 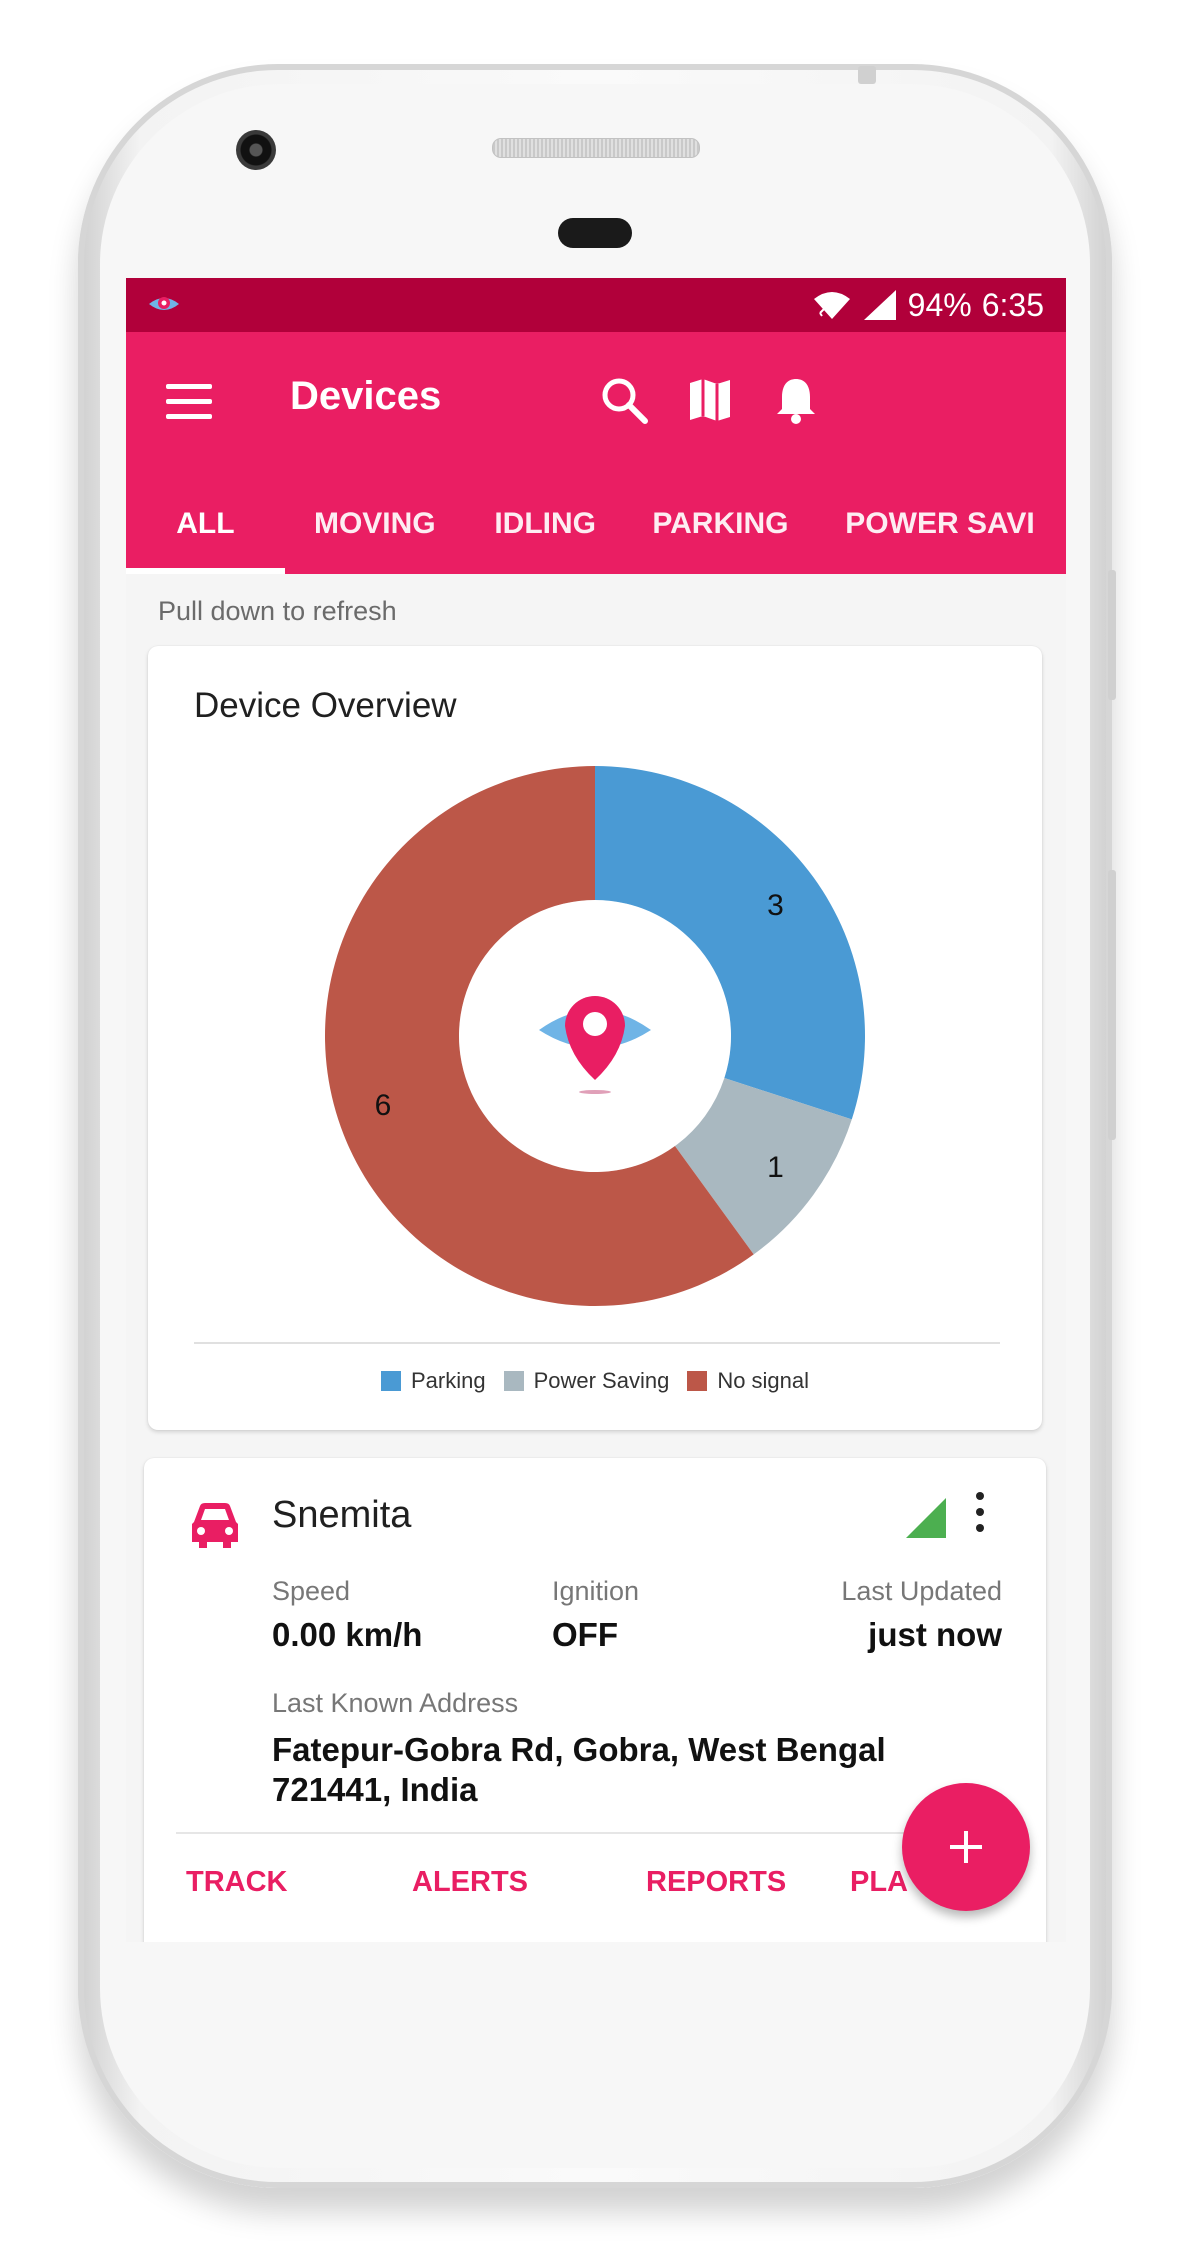 I want to click on phone-volume-button, so click(x=1112, y=1005).